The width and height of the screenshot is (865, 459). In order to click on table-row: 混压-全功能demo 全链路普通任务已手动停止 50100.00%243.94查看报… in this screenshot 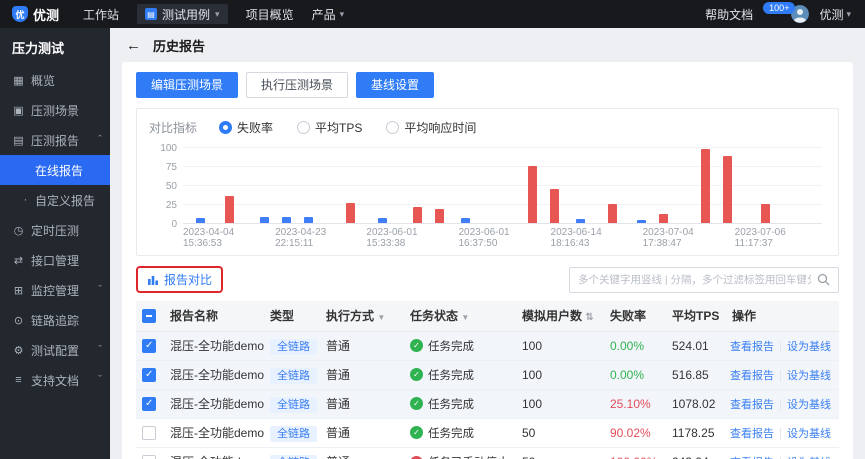, I will do `click(487, 453)`.